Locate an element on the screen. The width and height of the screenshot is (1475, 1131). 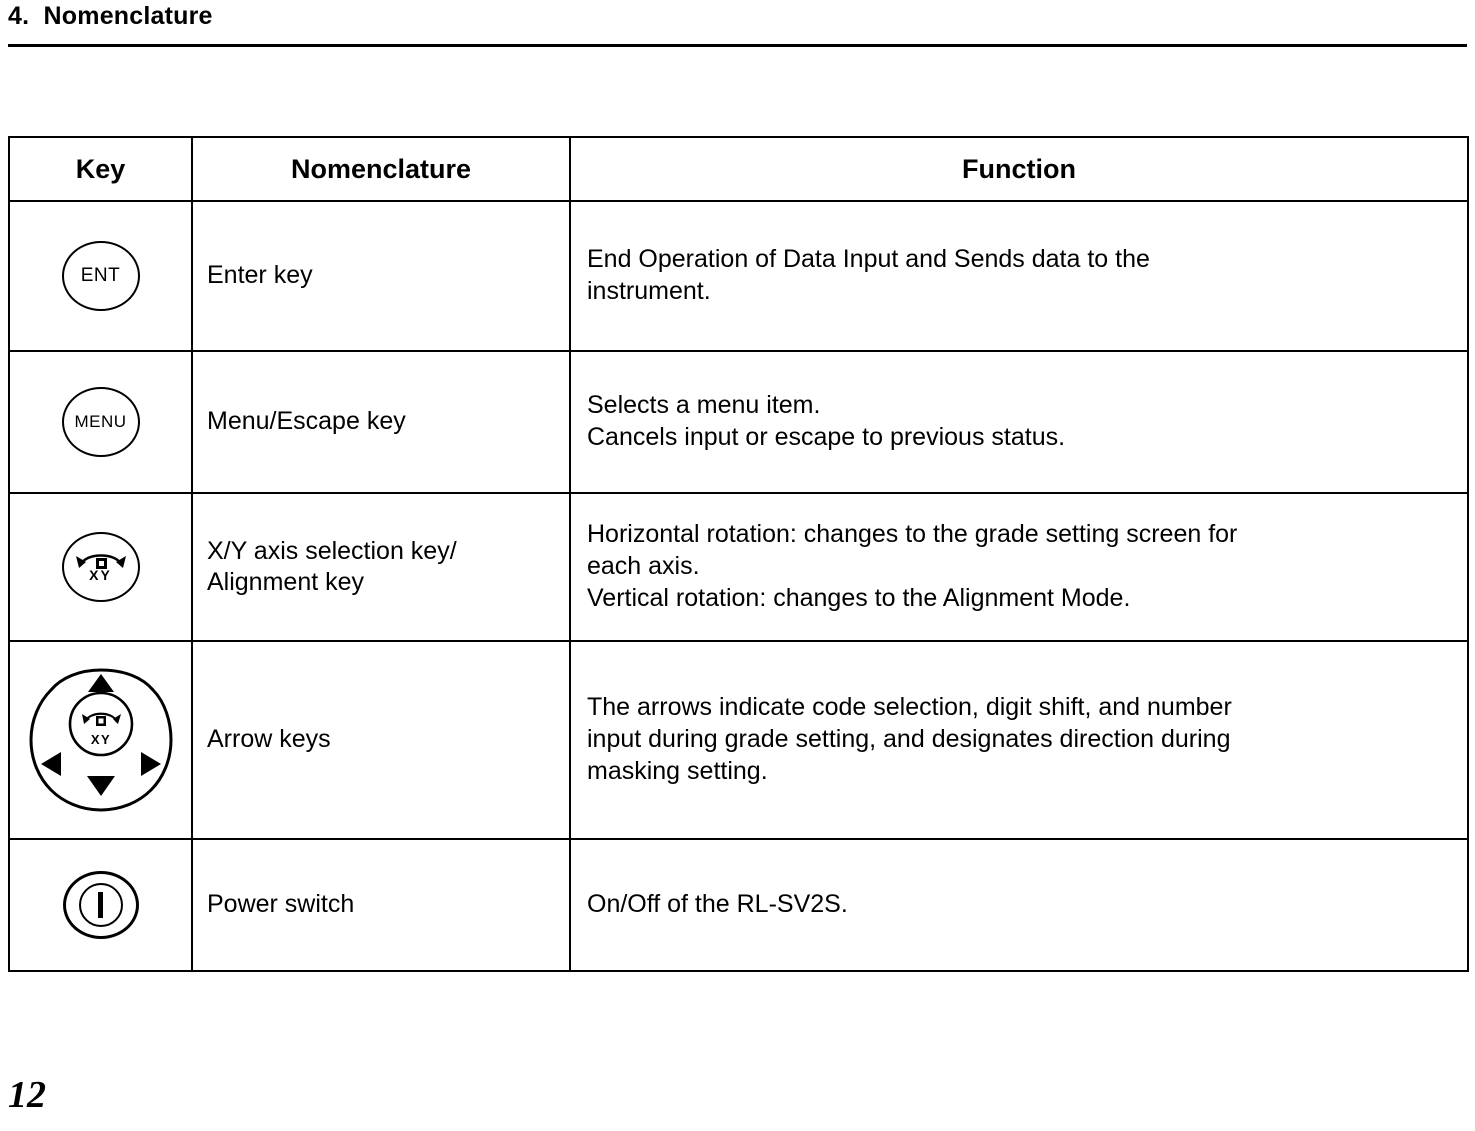
rotation-arrows-icon is located at coordinates (100, 561).